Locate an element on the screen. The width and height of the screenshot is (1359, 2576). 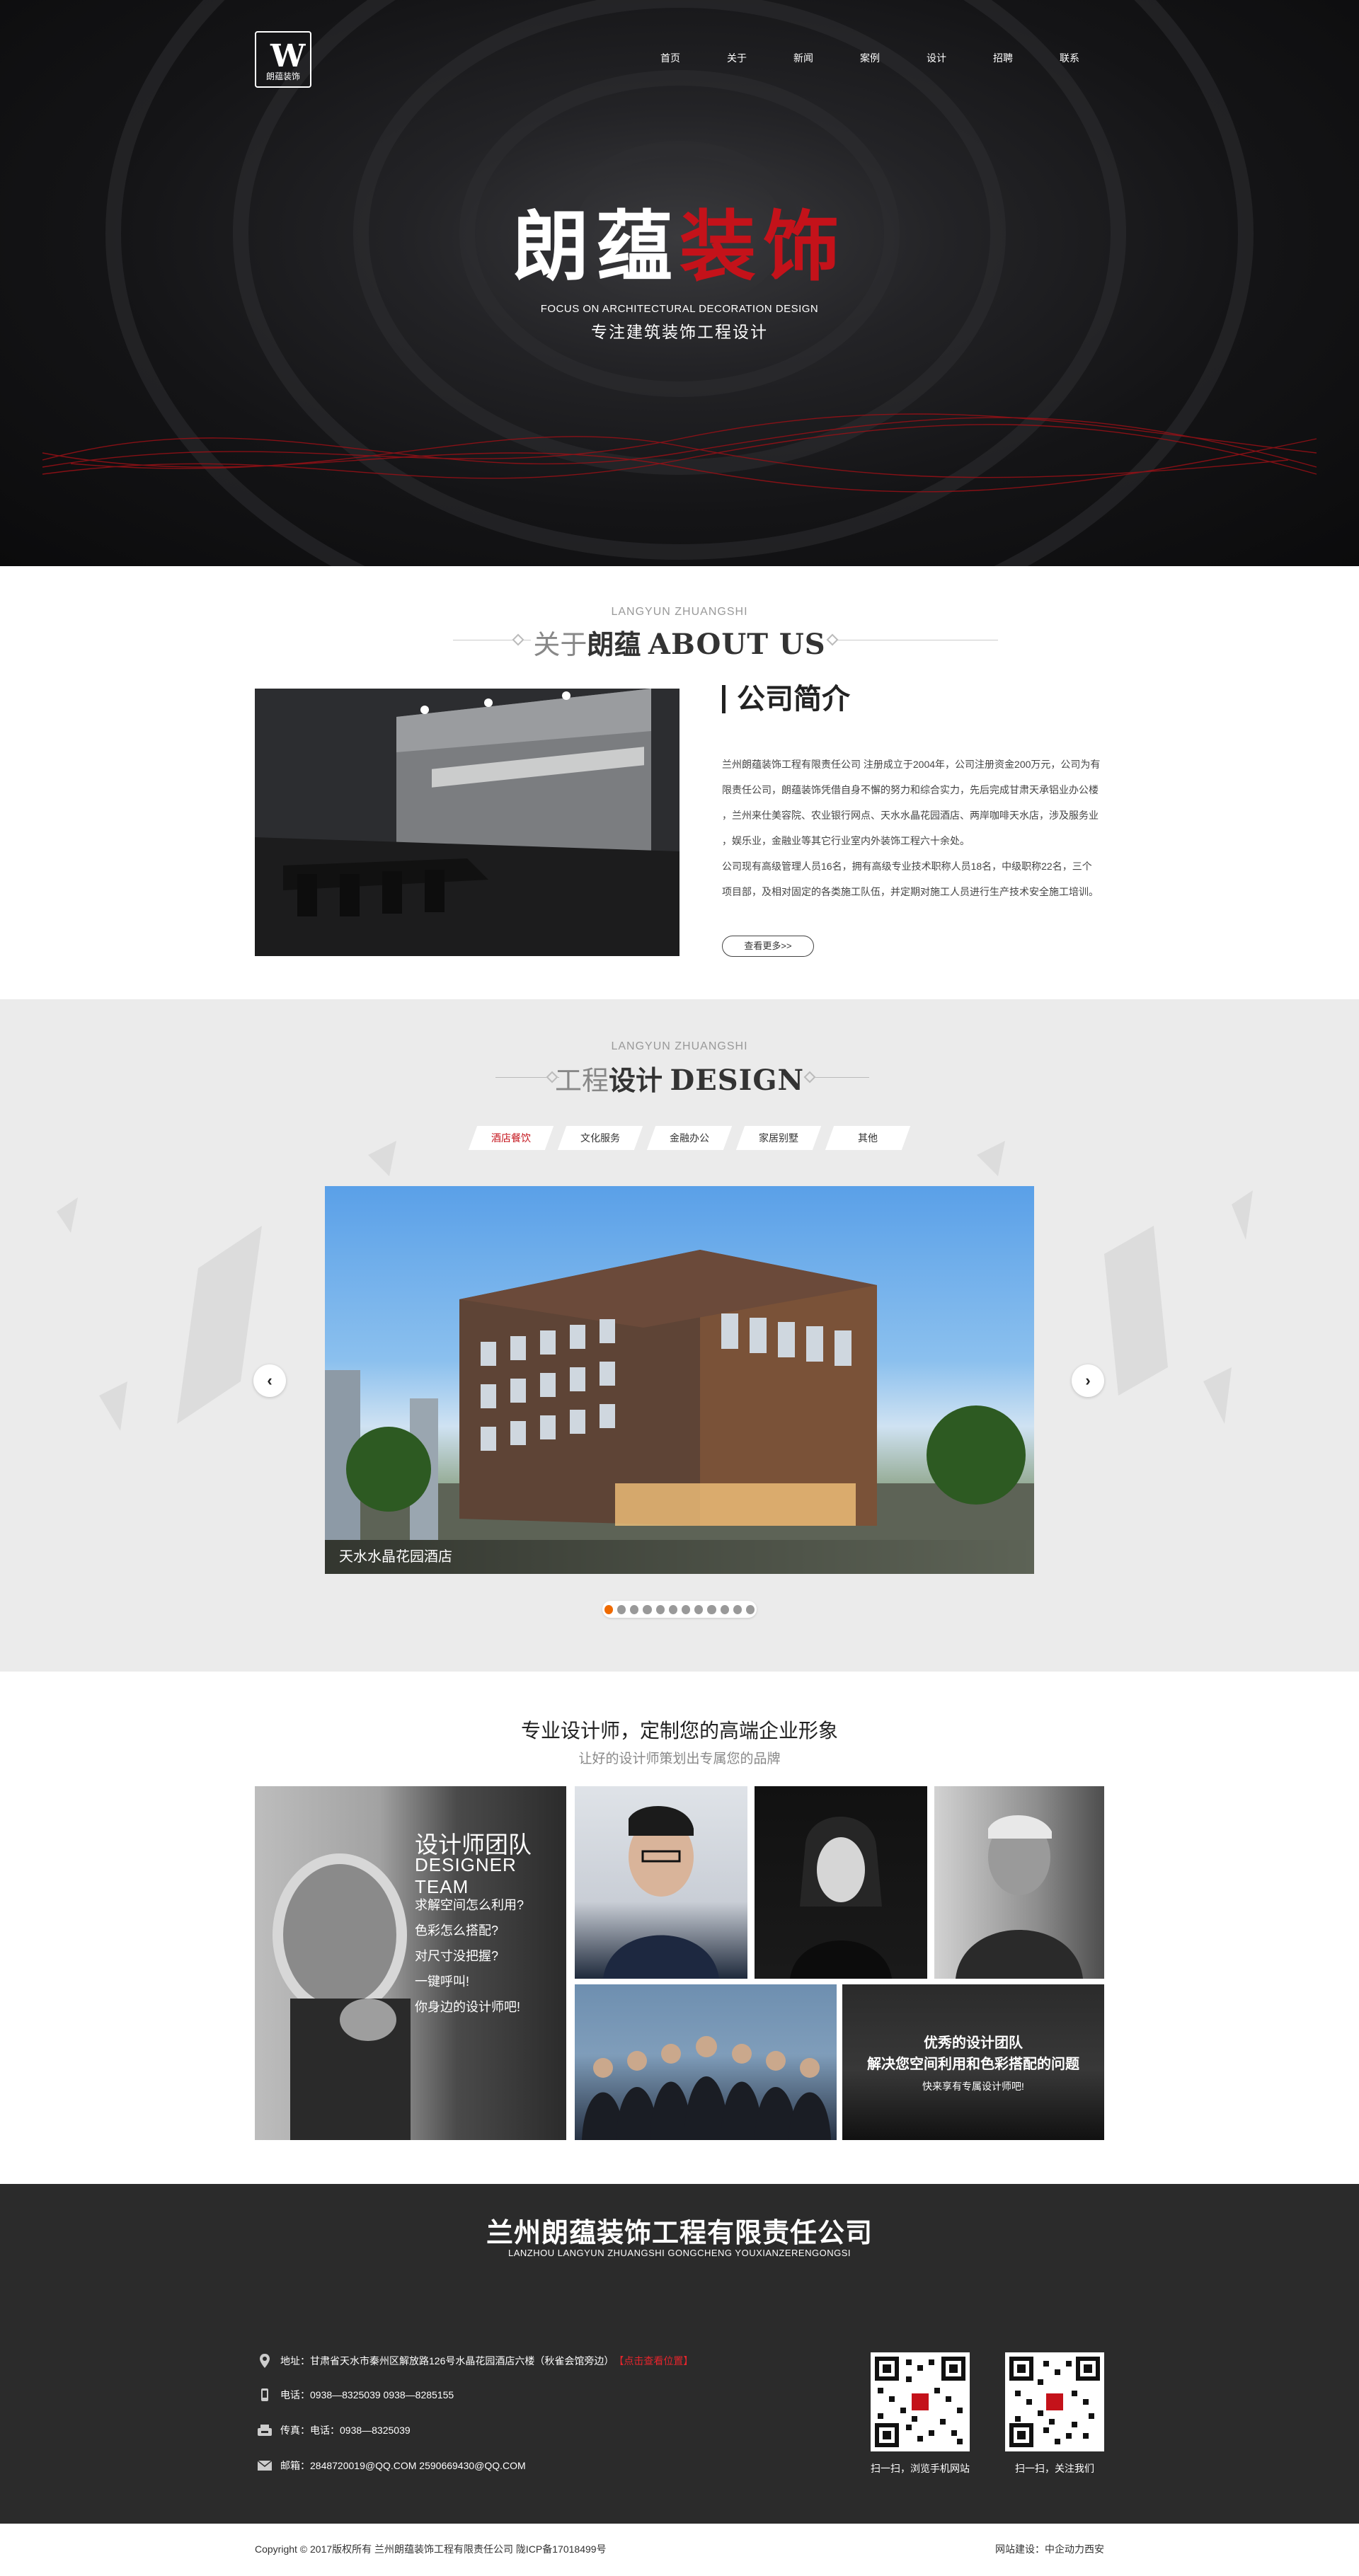
map-location-link: 【点击查看位置】 is located at coordinates (653, 2361).